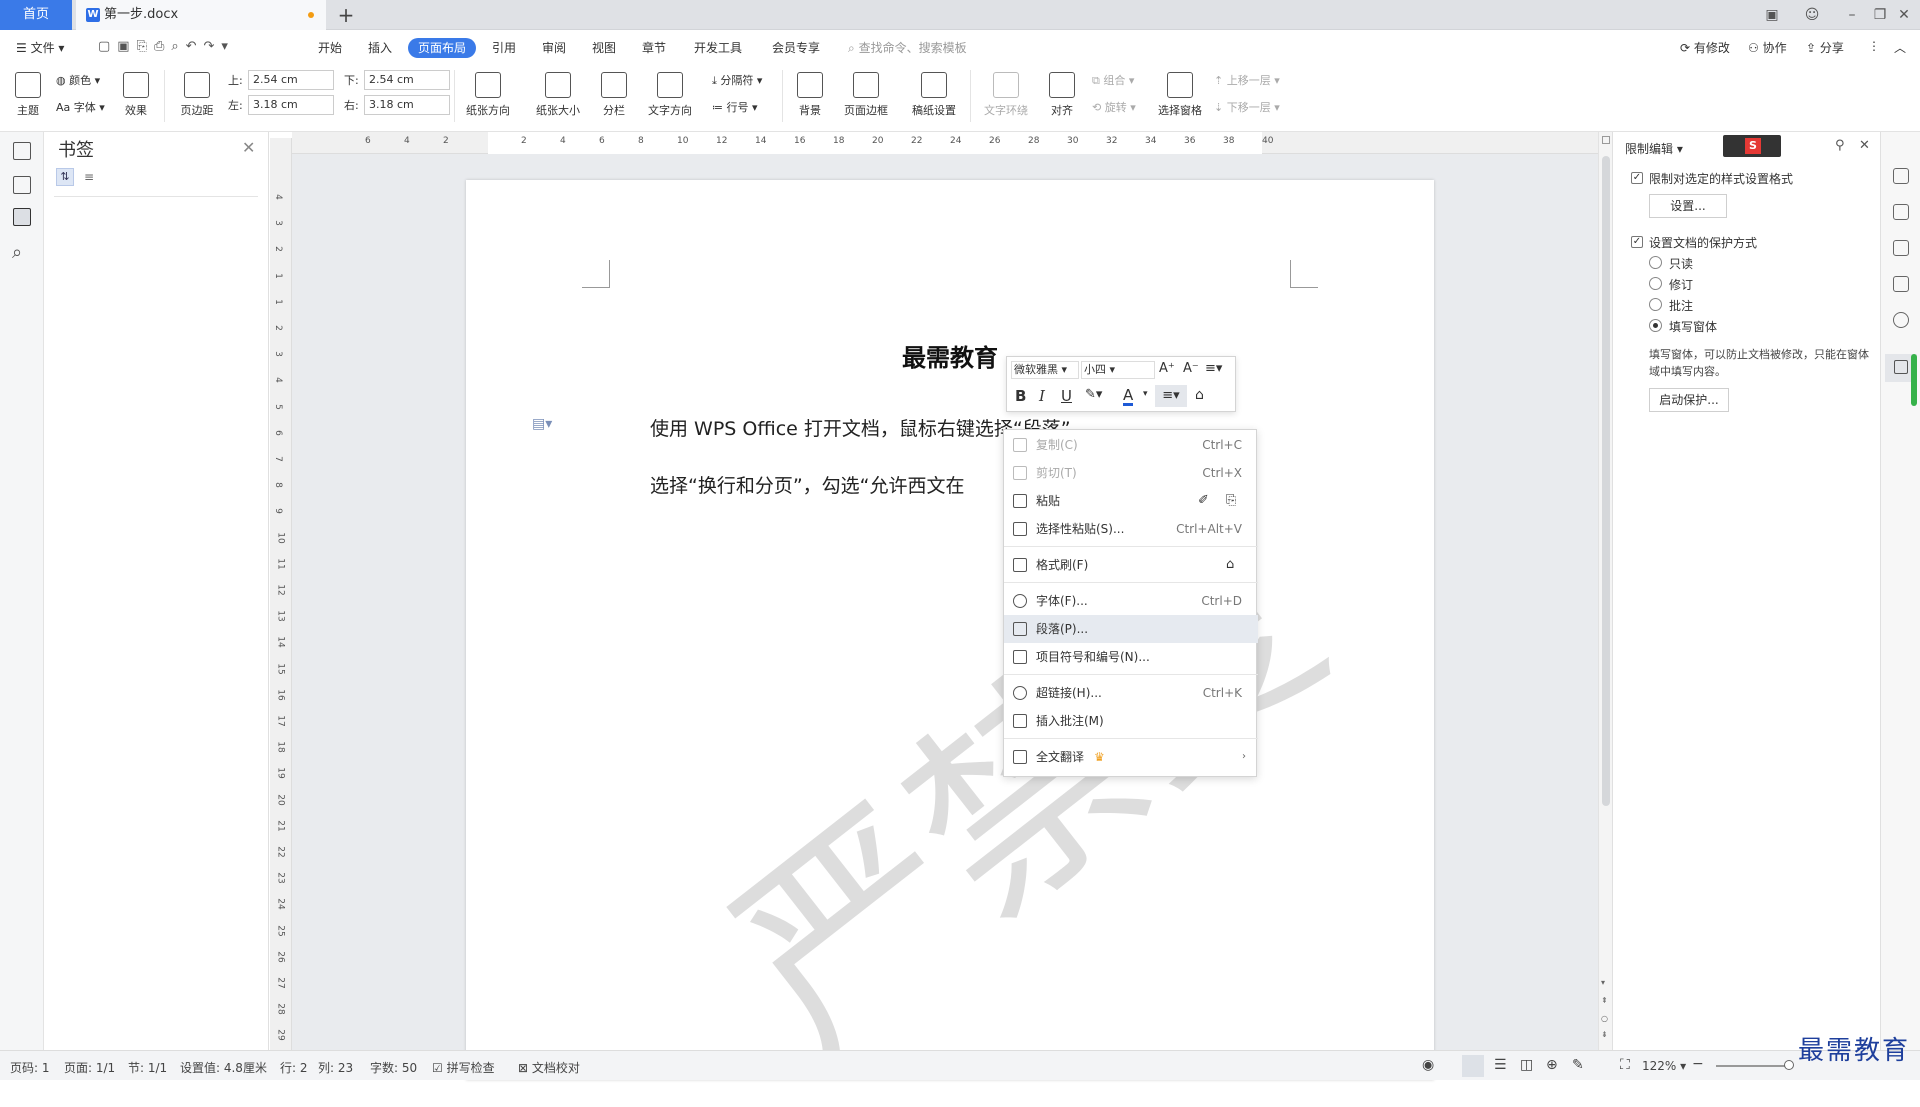 The image size is (1920, 1107). I want to click on scroll-down-icon: ▾, so click(1603, 982).